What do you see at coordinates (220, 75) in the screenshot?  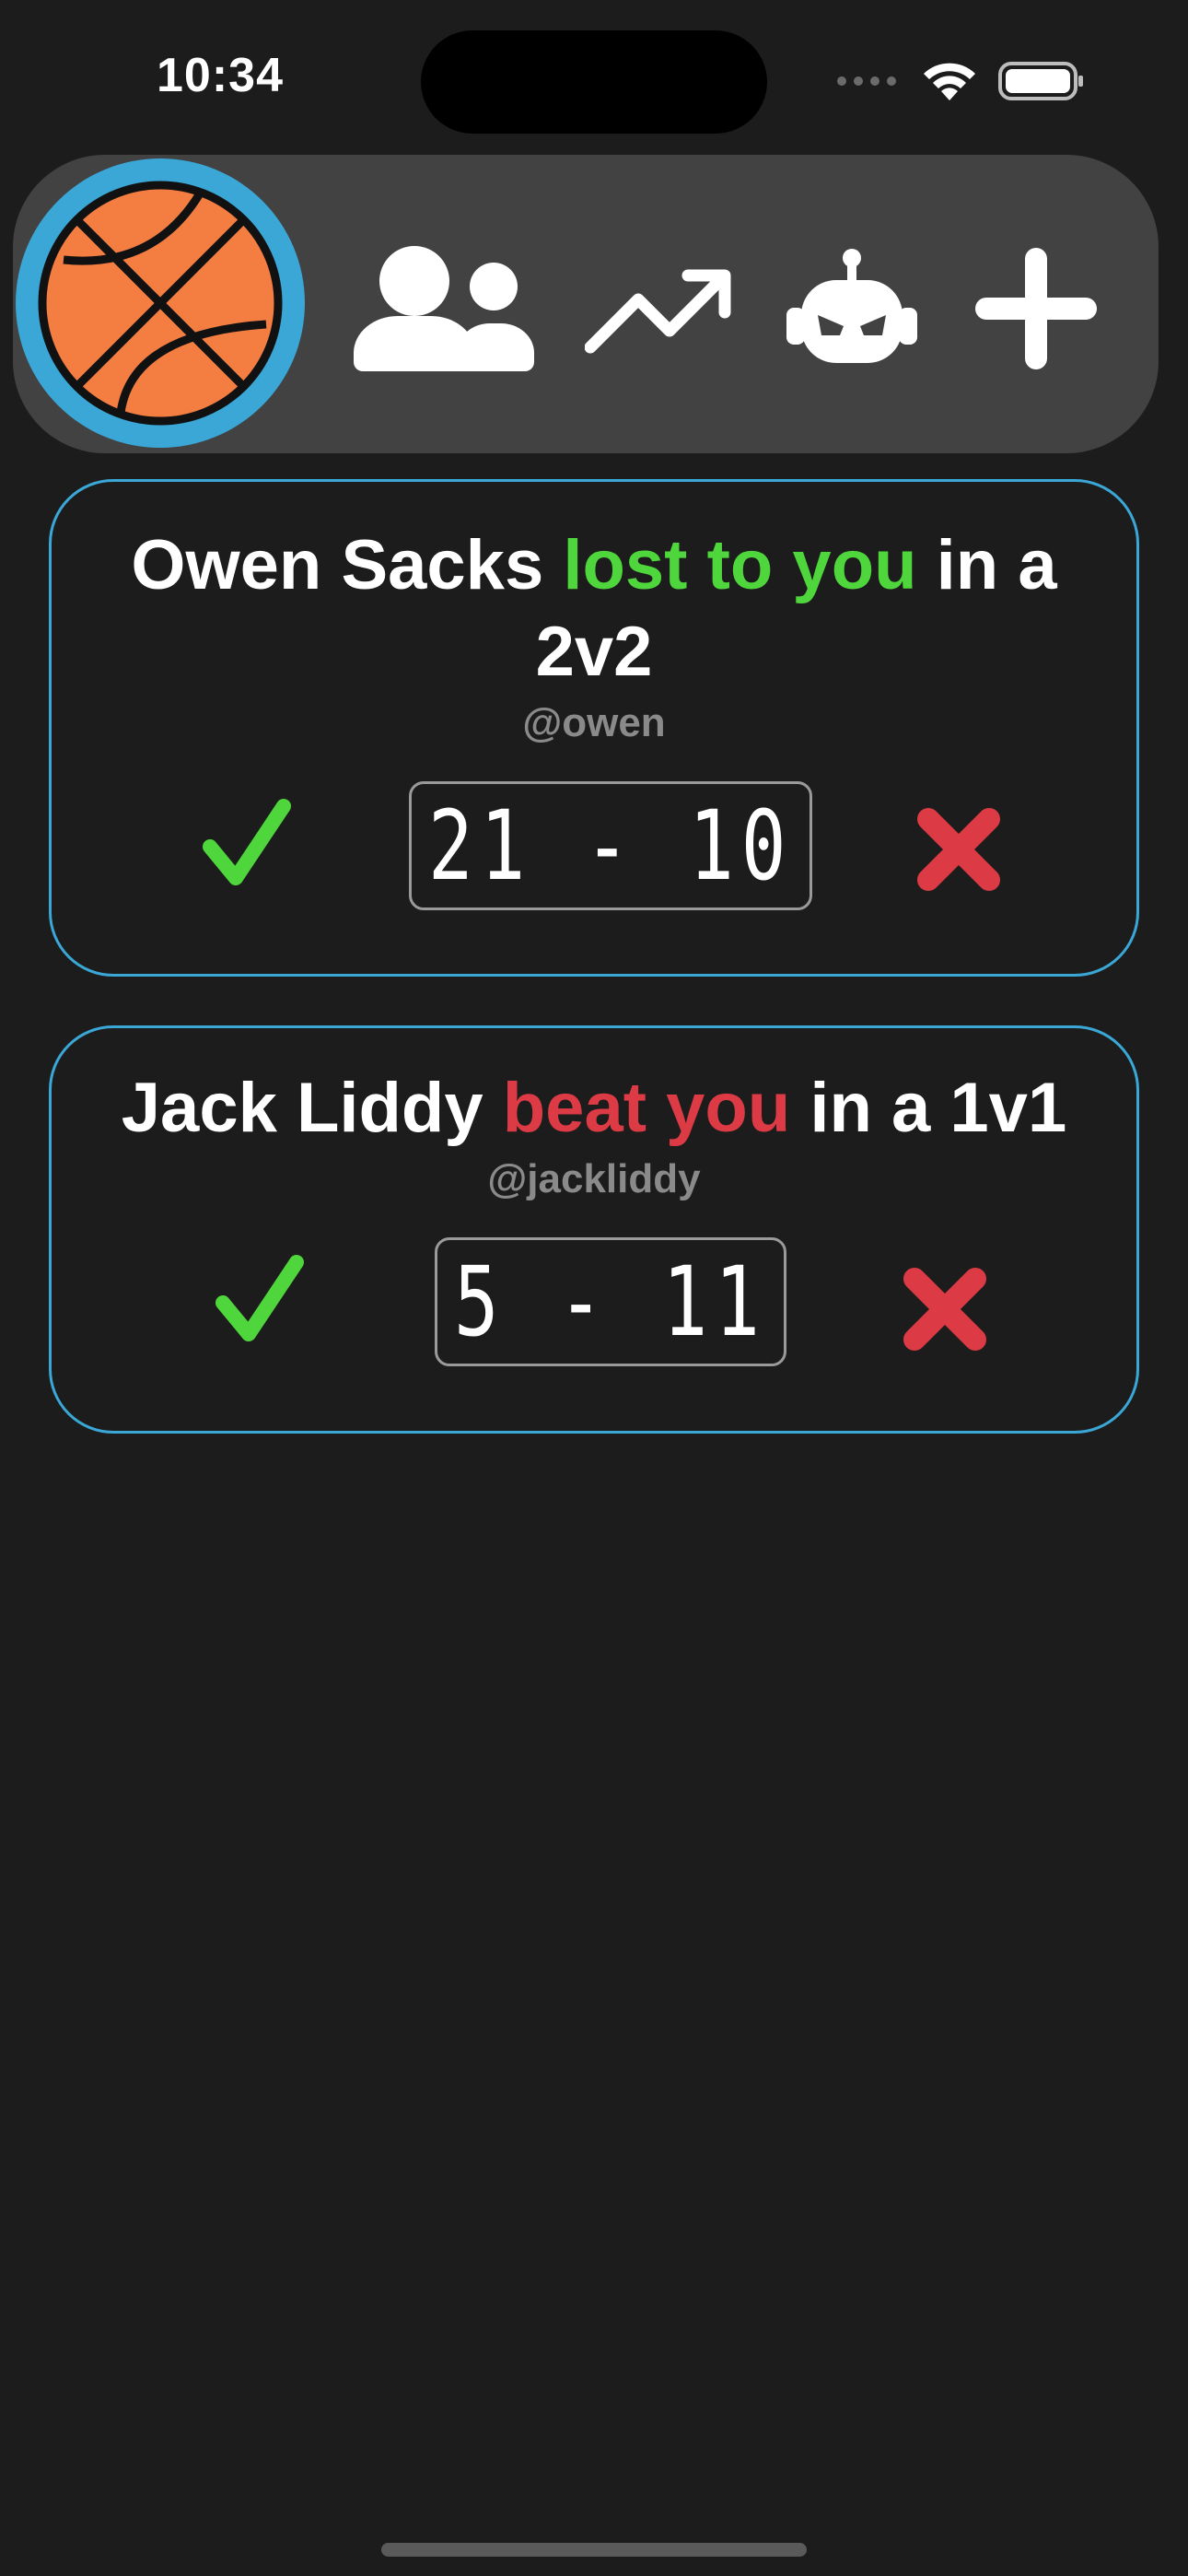 I see `status-time: 10:34` at bounding box center [220, 75].